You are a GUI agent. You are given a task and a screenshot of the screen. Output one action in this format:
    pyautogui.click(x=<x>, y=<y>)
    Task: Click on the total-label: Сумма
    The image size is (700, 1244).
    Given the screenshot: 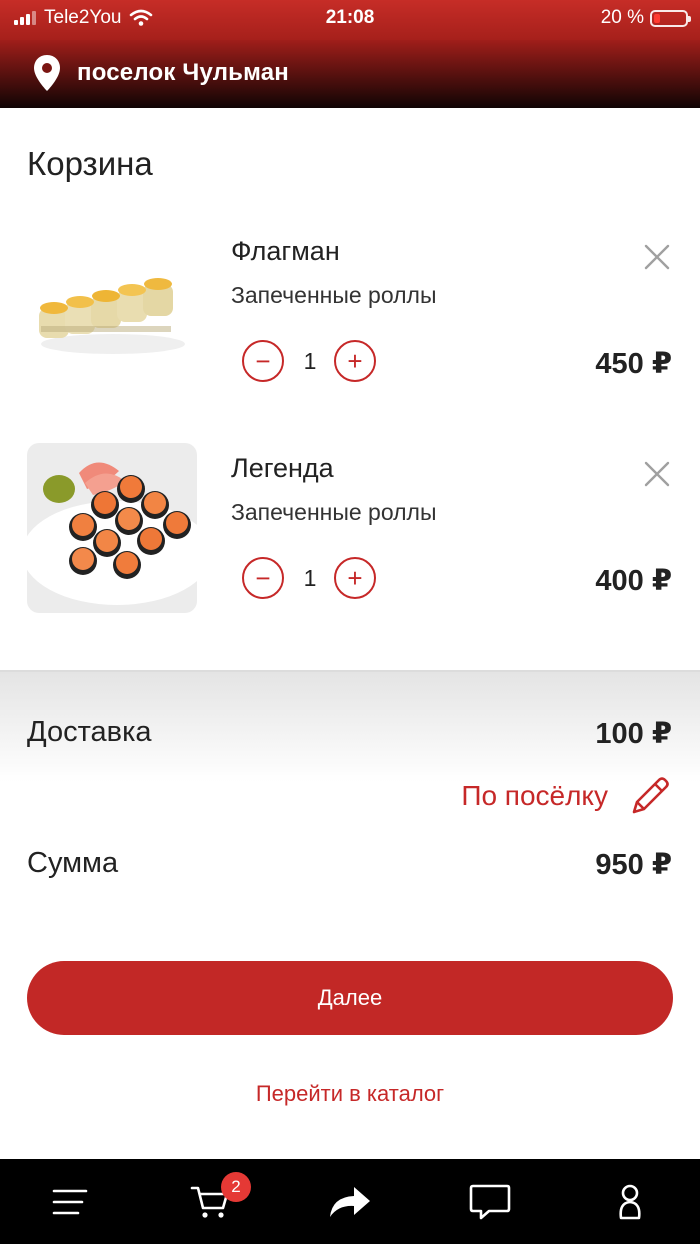 What is the action you would take?
    pyautogui.click(x=73, y=863)
    